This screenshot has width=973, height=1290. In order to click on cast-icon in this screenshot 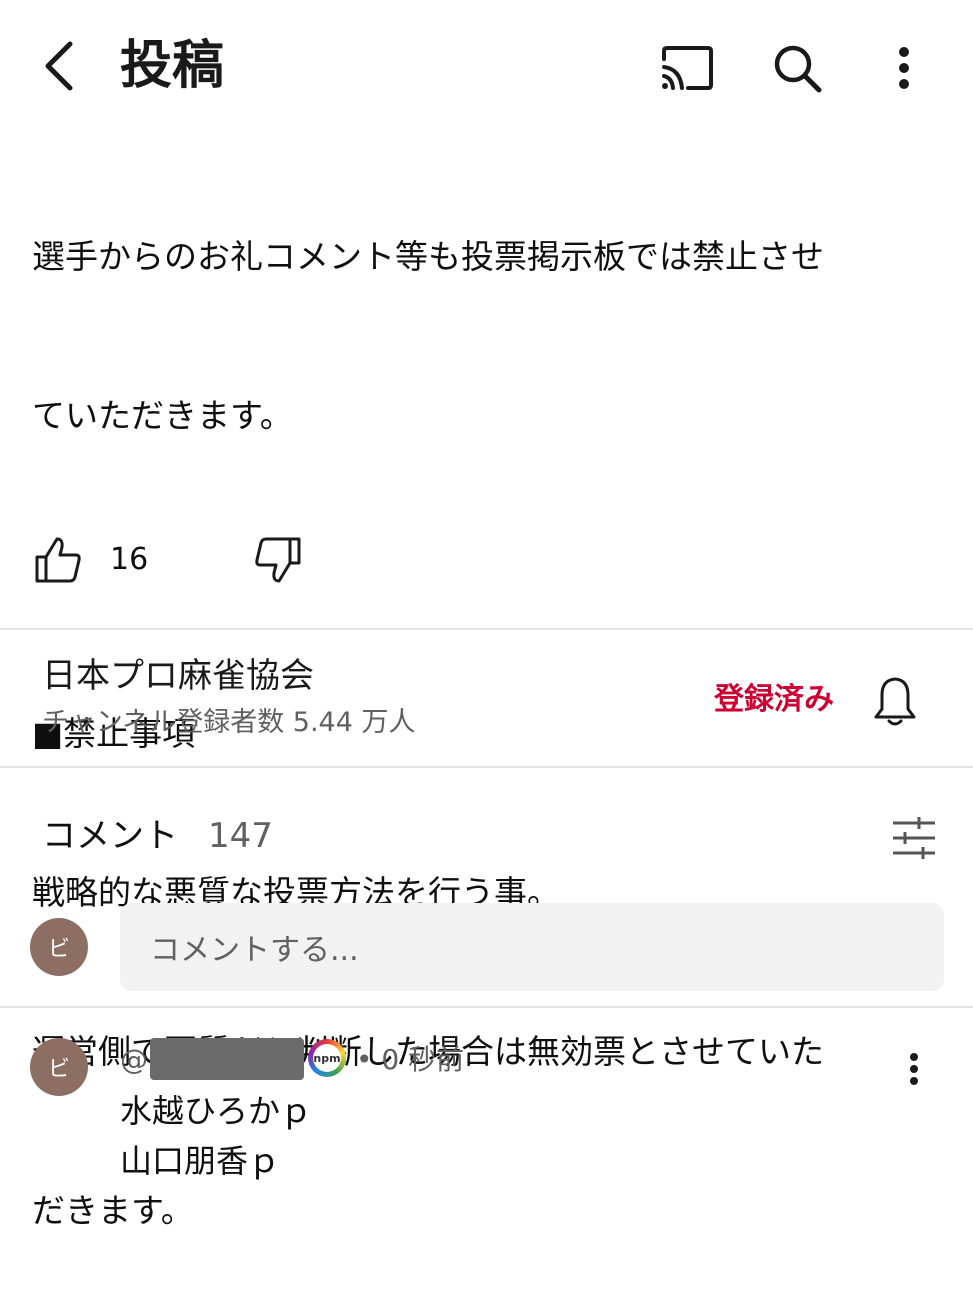, I will do `click(687, 68)`.